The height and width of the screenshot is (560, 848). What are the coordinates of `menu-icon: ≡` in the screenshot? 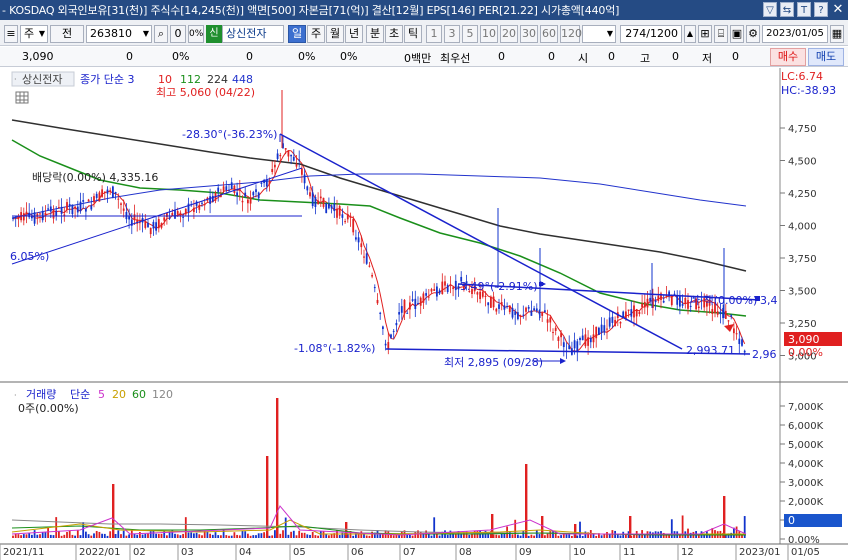 It's located at (11, 34).